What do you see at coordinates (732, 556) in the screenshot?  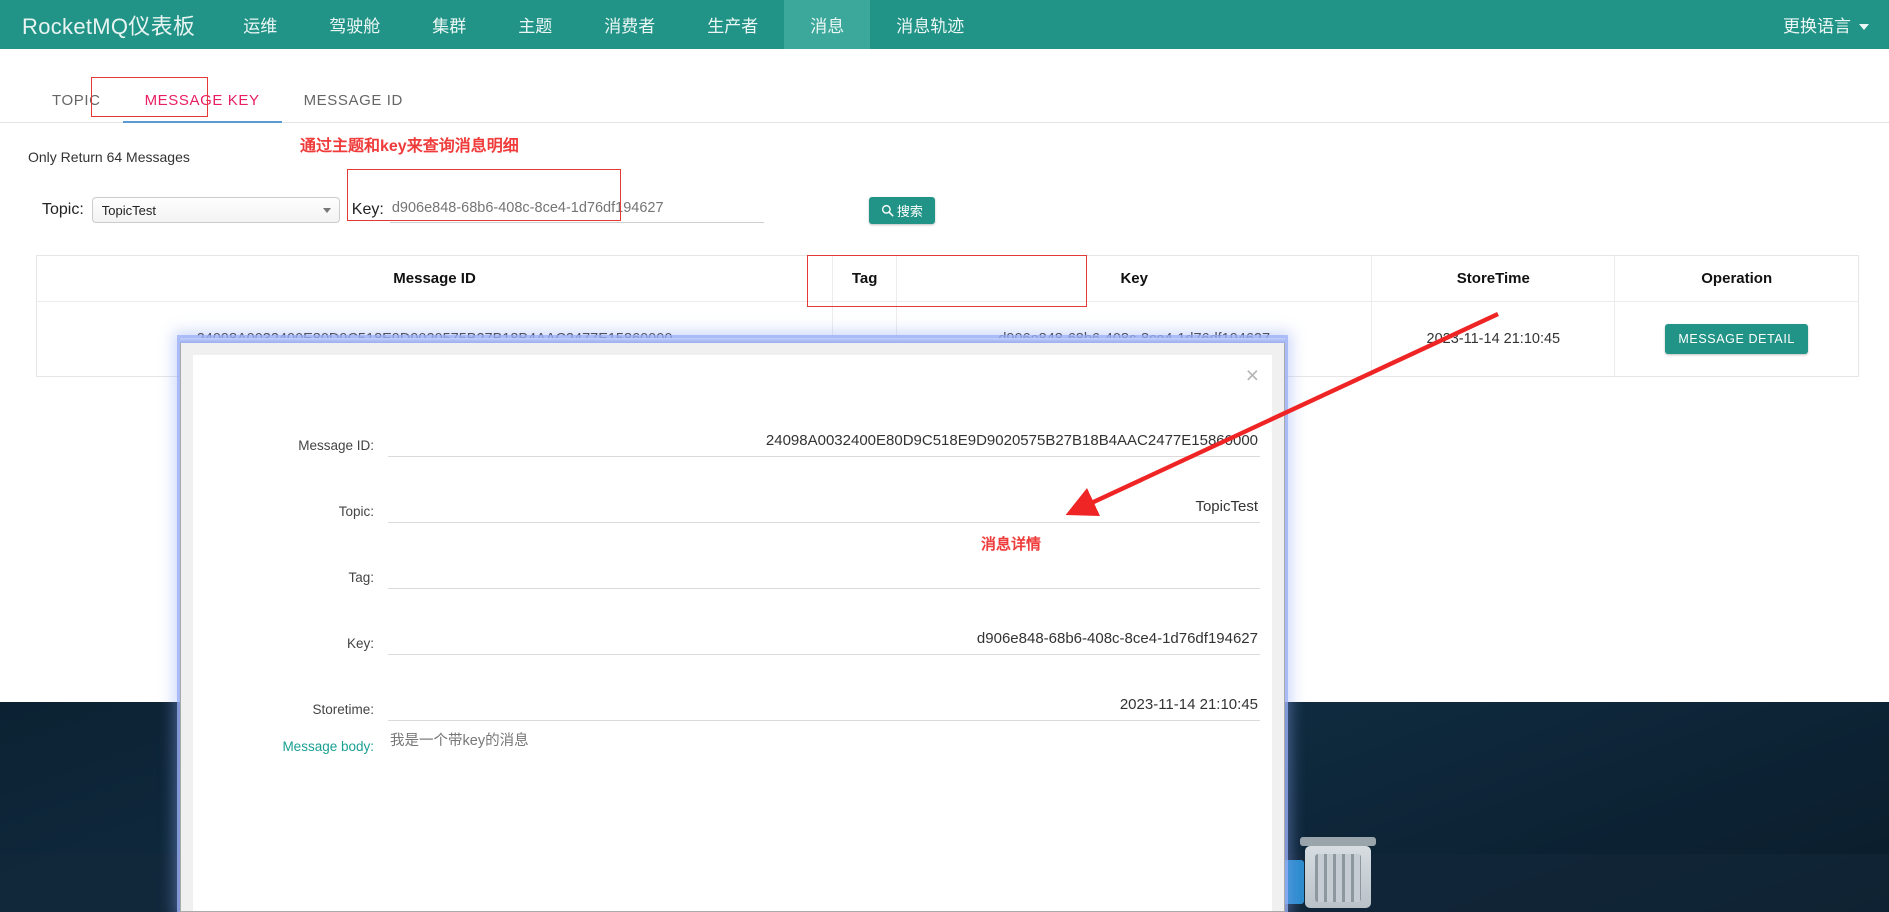 I see `modal-field-tag: Tag:` at bounding box center [732, 556].